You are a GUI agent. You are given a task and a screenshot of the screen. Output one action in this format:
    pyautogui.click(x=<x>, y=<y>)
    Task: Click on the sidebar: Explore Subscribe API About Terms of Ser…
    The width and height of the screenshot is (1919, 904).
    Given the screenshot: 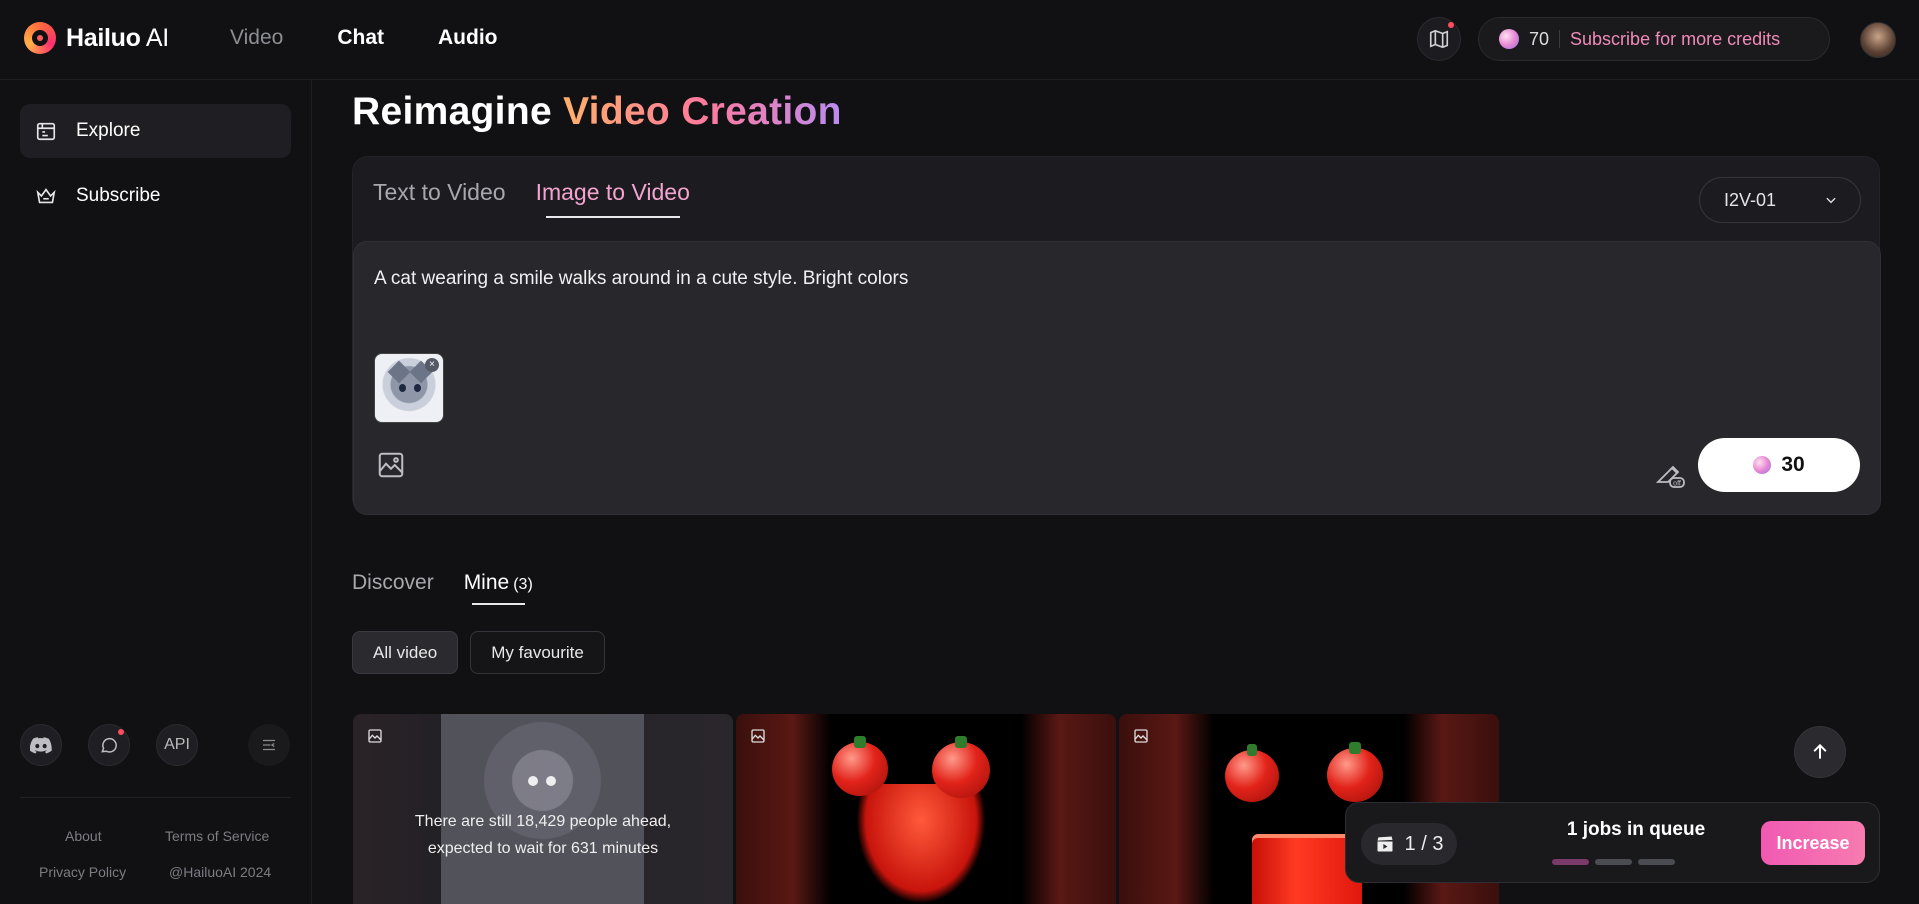 What is the action you would take?
    pyautogui.click(x=156, y=492)
    